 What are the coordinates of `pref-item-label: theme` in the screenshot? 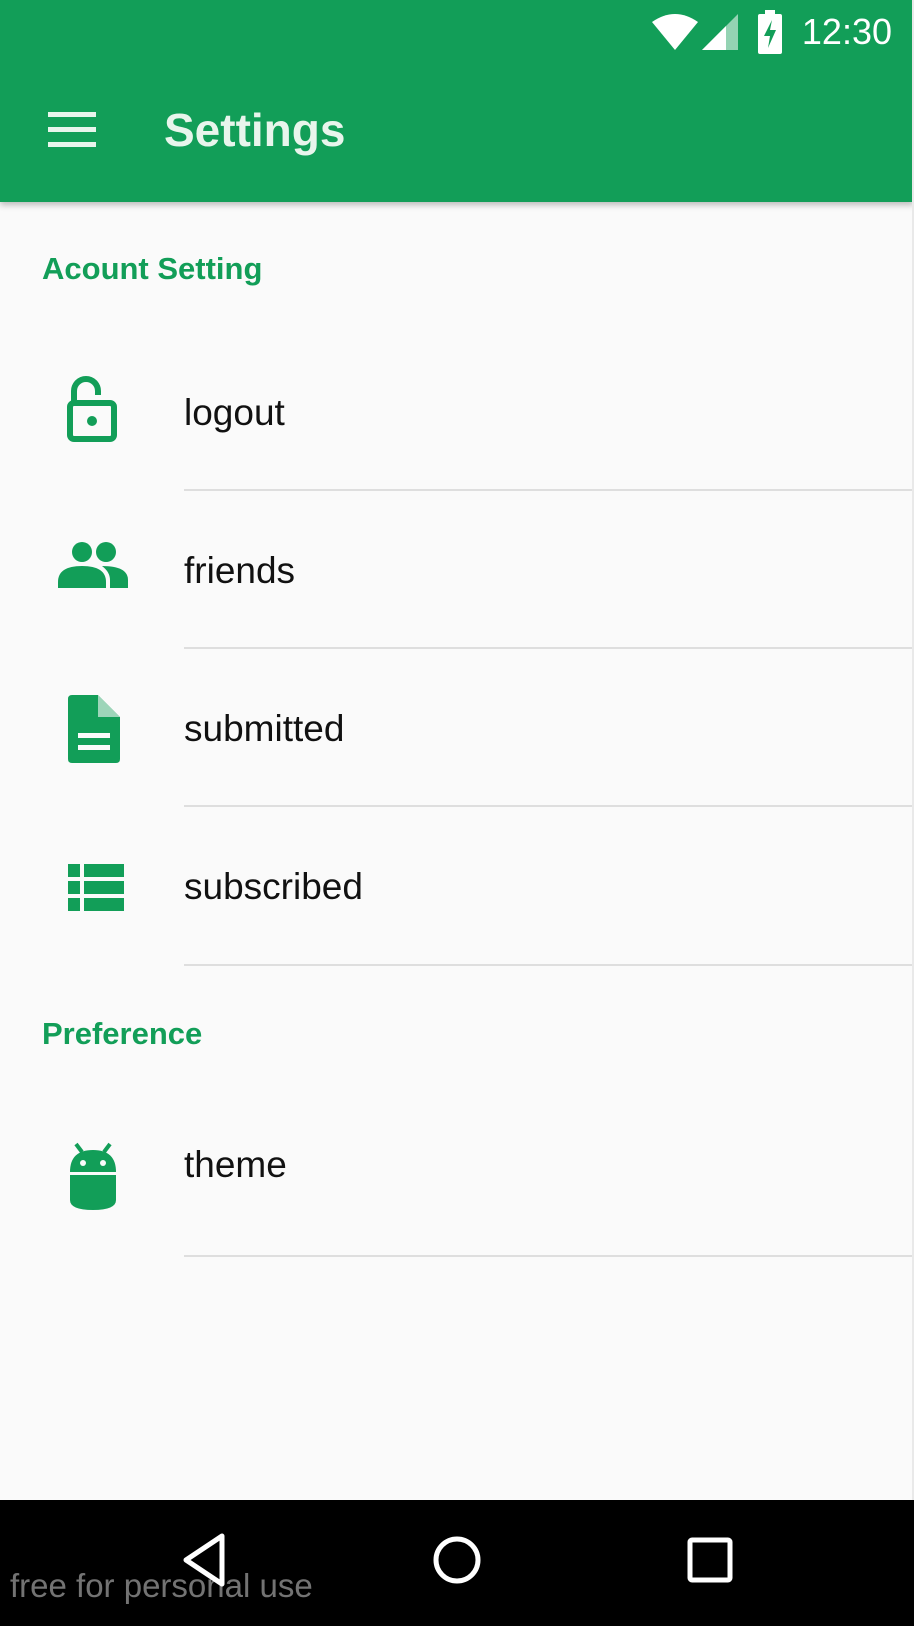 It's located at (235, 1164).